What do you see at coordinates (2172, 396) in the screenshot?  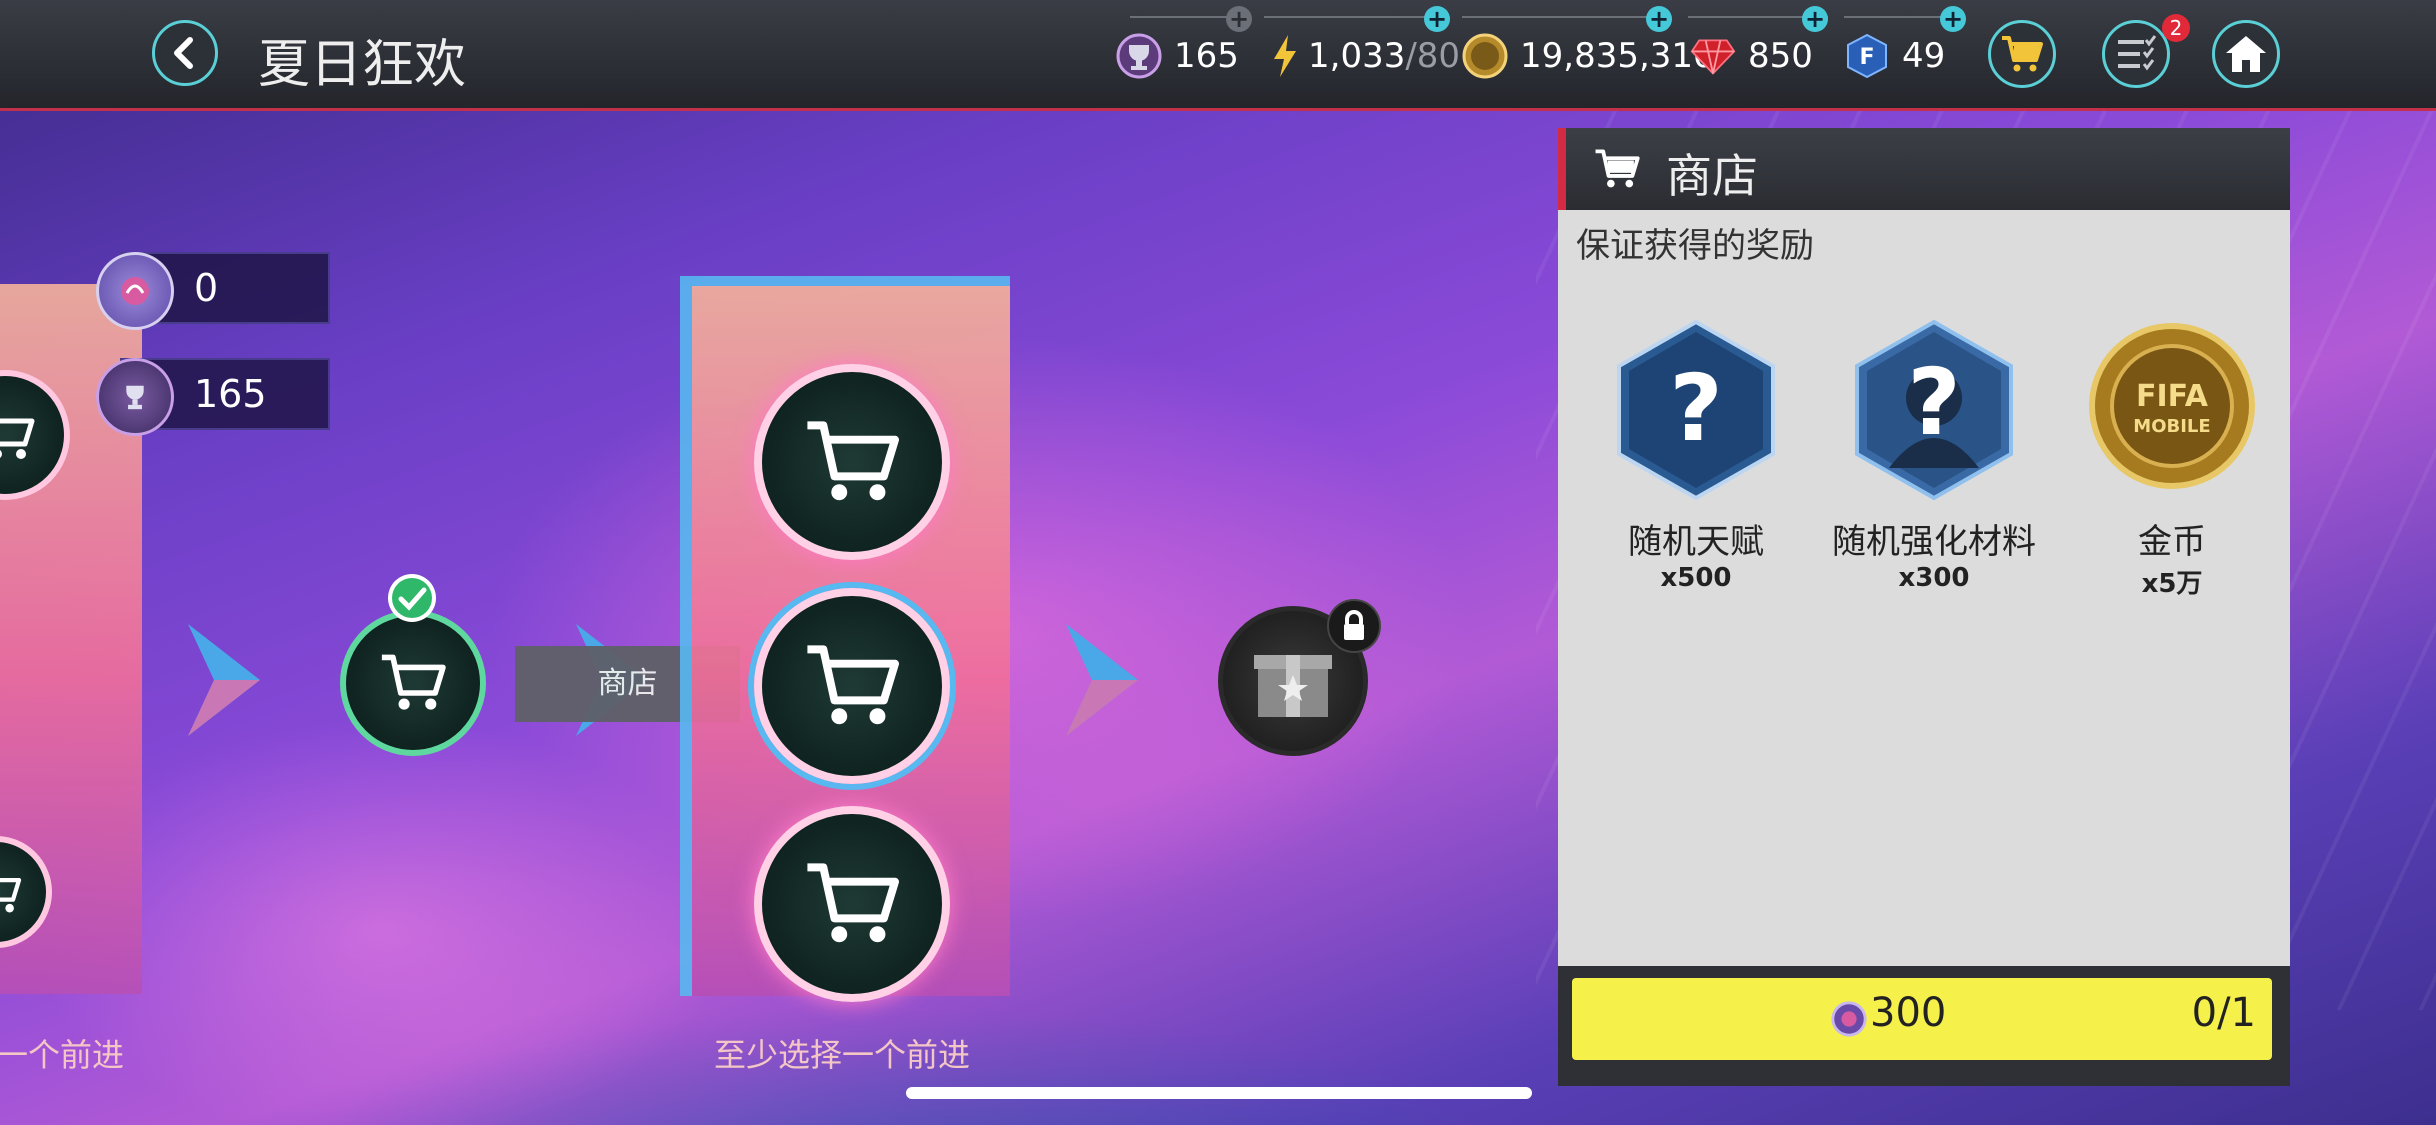 I see `coin-logo-text: FIFA` at bounding box center [2172, 396].